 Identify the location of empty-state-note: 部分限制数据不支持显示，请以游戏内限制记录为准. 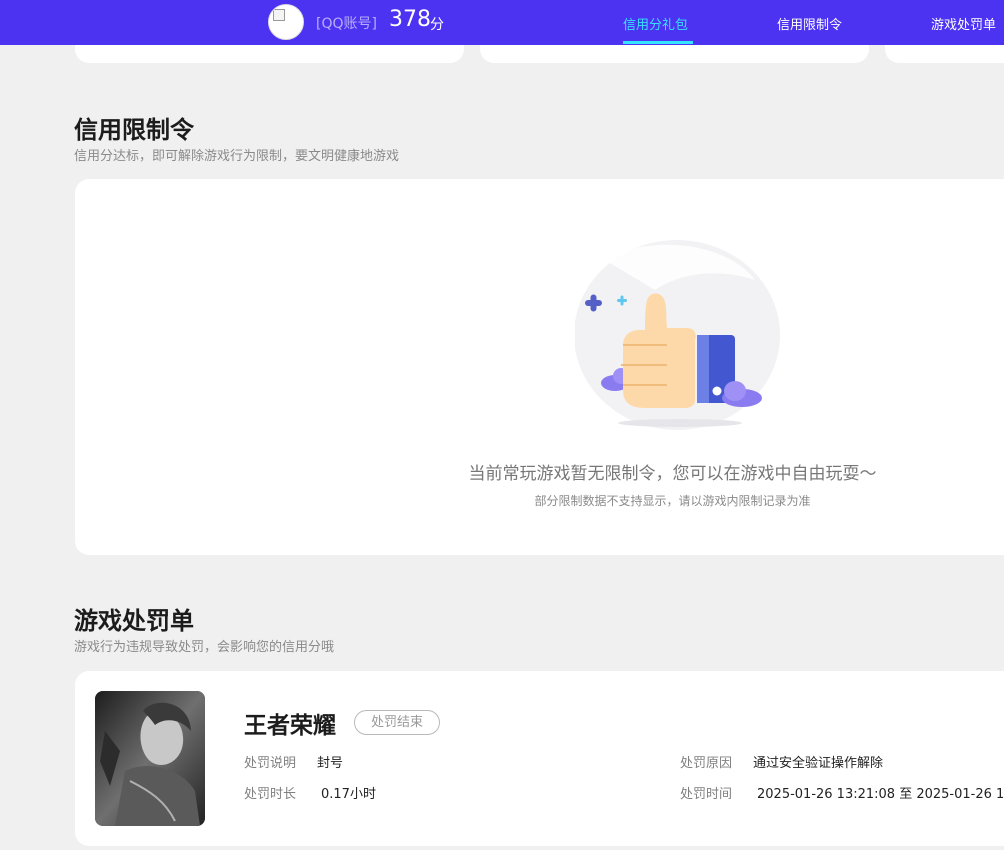
(672, 501).